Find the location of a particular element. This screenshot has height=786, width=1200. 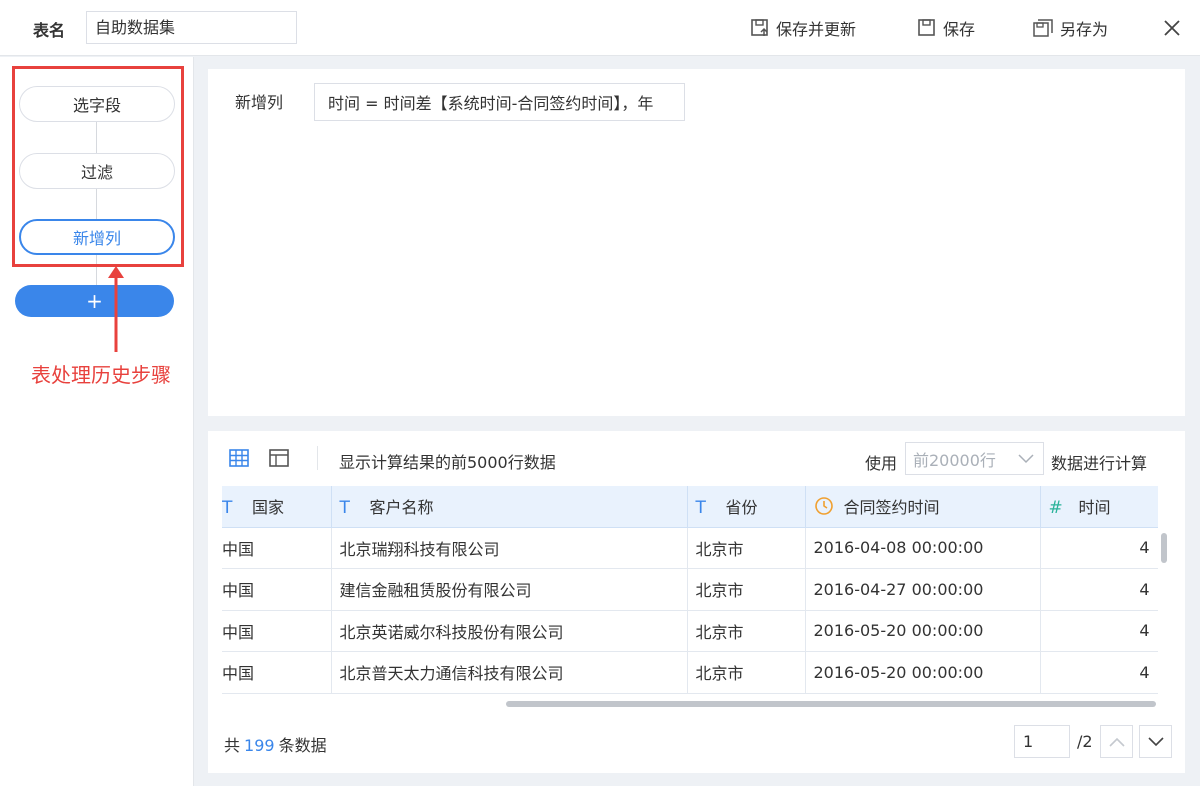

chevron-up-icon is located at coordinates (1116, 742).